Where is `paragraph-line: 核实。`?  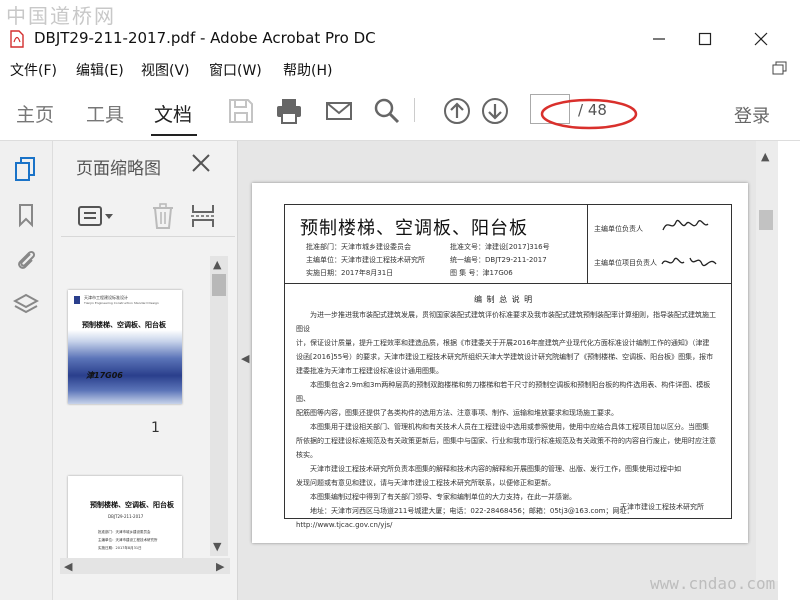
paragraph-line: 核实。 is located at coordinates (306, 455).